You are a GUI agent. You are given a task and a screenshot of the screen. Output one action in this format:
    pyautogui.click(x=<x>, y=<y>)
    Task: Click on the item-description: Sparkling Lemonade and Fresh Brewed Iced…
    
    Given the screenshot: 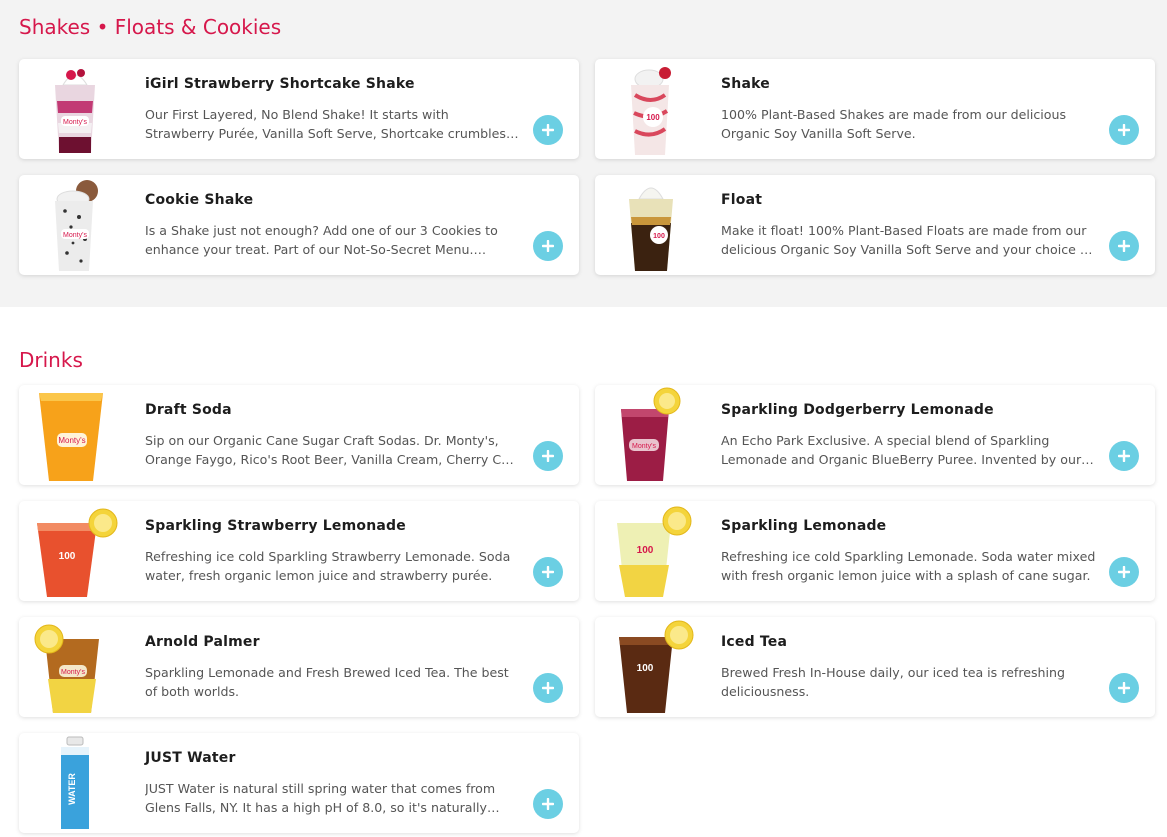 What is the action you would take?
    pyautogui.click(x=327, y=682)
    